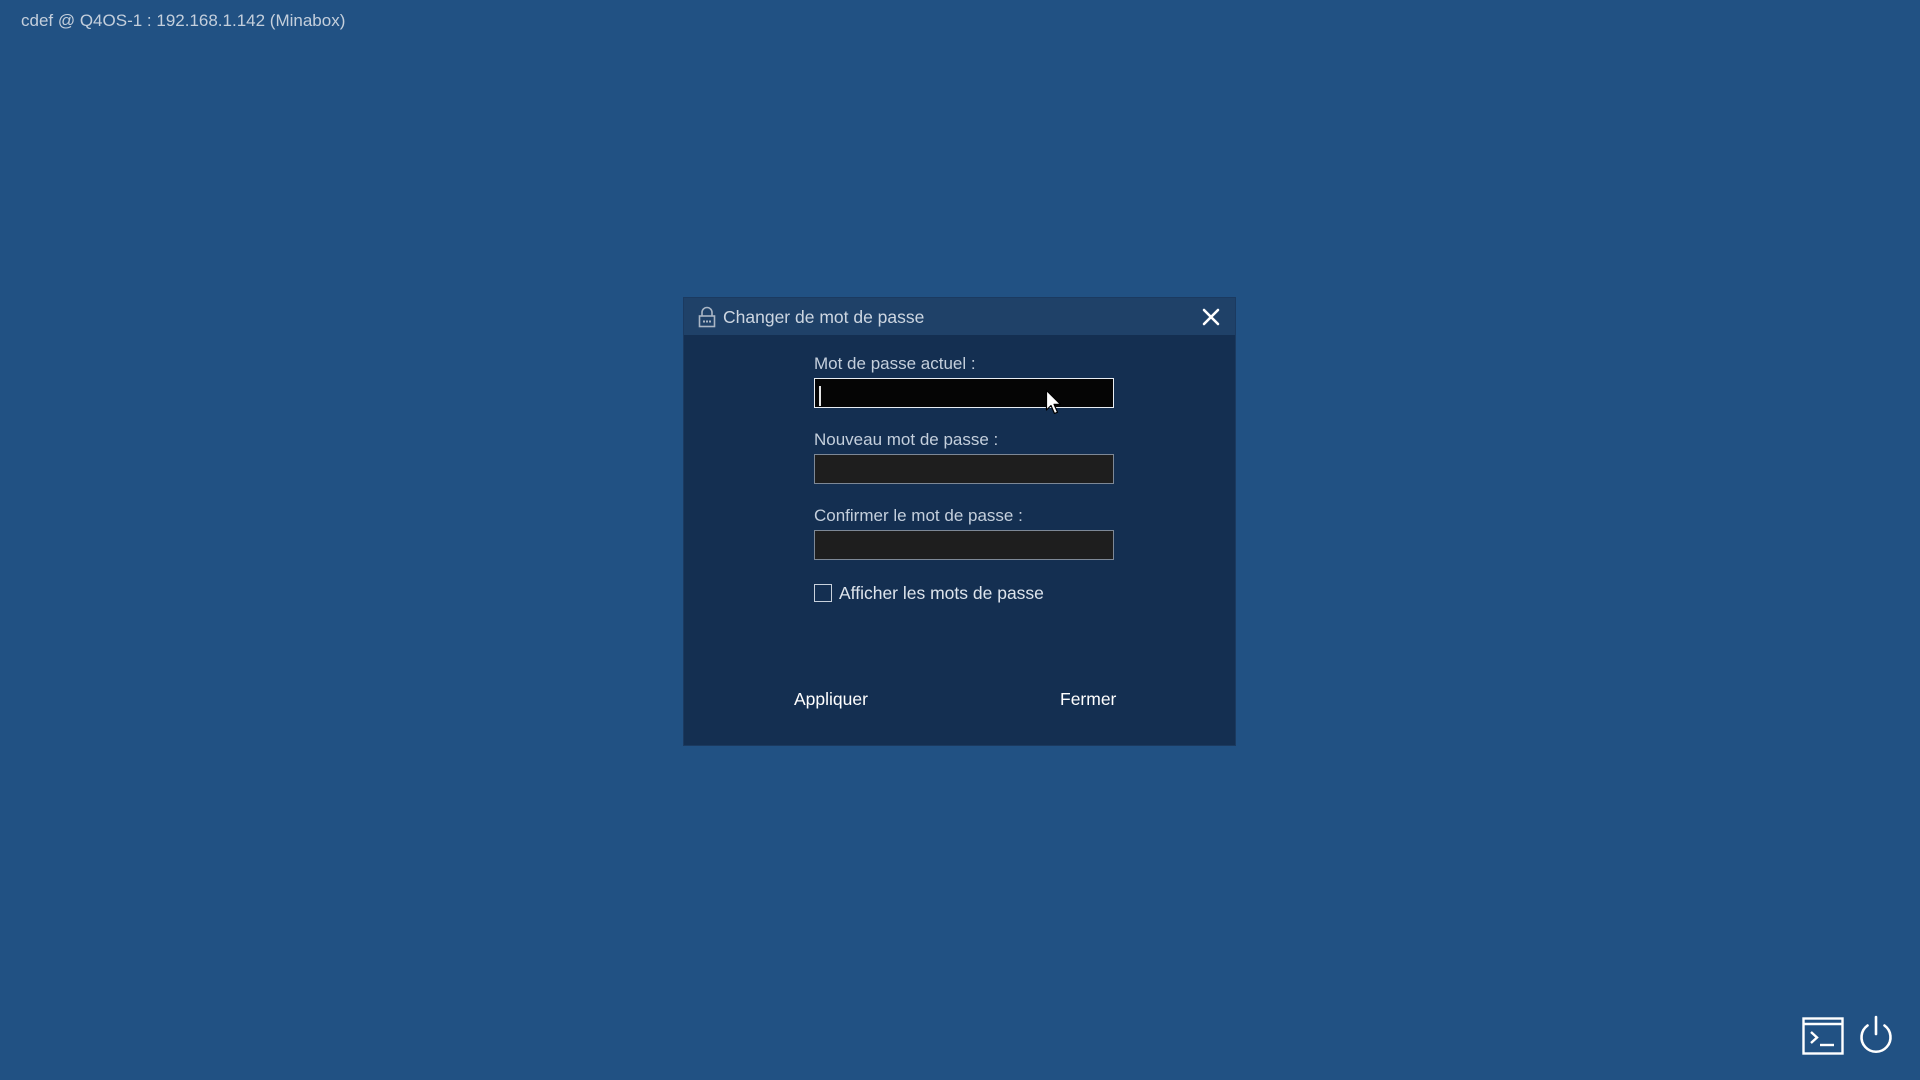 The image size is (1920, 1080). What do you see at coordinates (1211, 317) in the screenshot?
I see `close-icon` at bounding box center [1211, 317].